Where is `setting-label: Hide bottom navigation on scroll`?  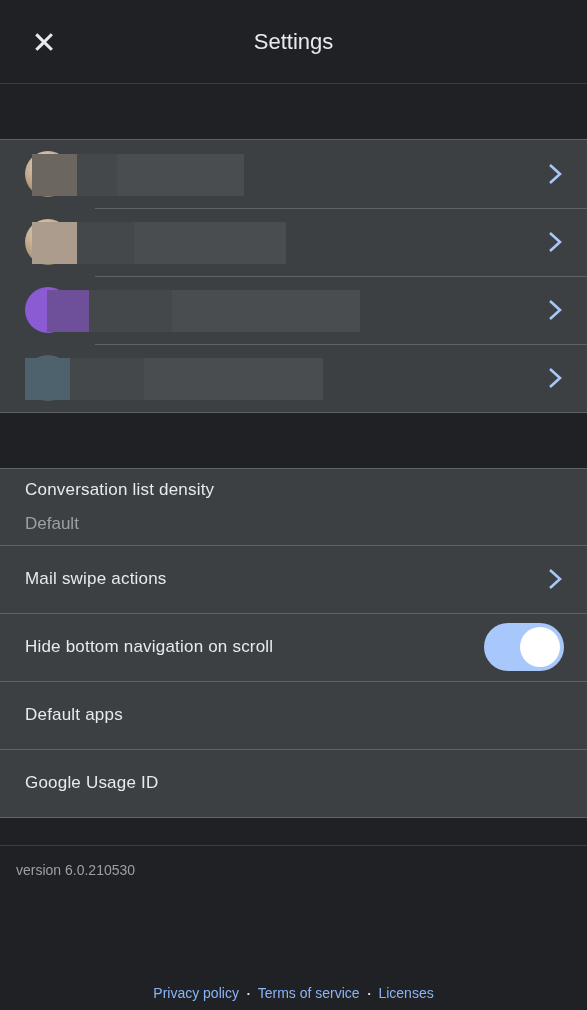 setting-label: Hide bottom navigation on scroll is located at coordinates (149, 647).